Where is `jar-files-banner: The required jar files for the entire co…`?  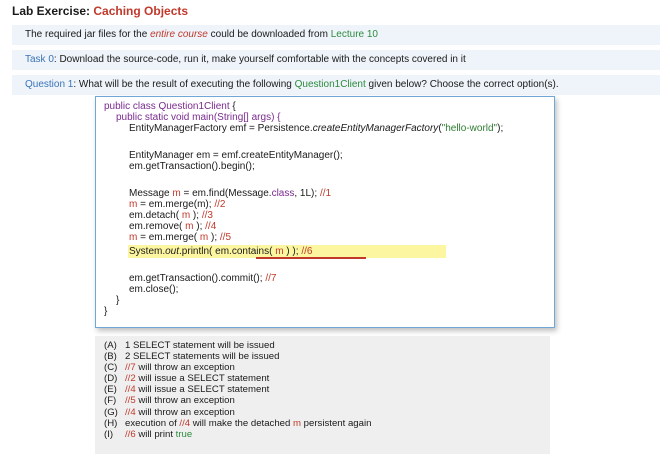
jar-files-banner: The required jar files for the entire co… is located at coordinates (336, 35).